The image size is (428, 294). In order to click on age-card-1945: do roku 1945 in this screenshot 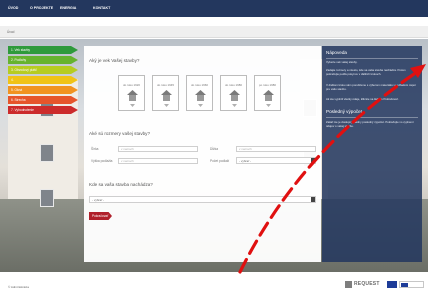, I will do `click(165, 93)`.